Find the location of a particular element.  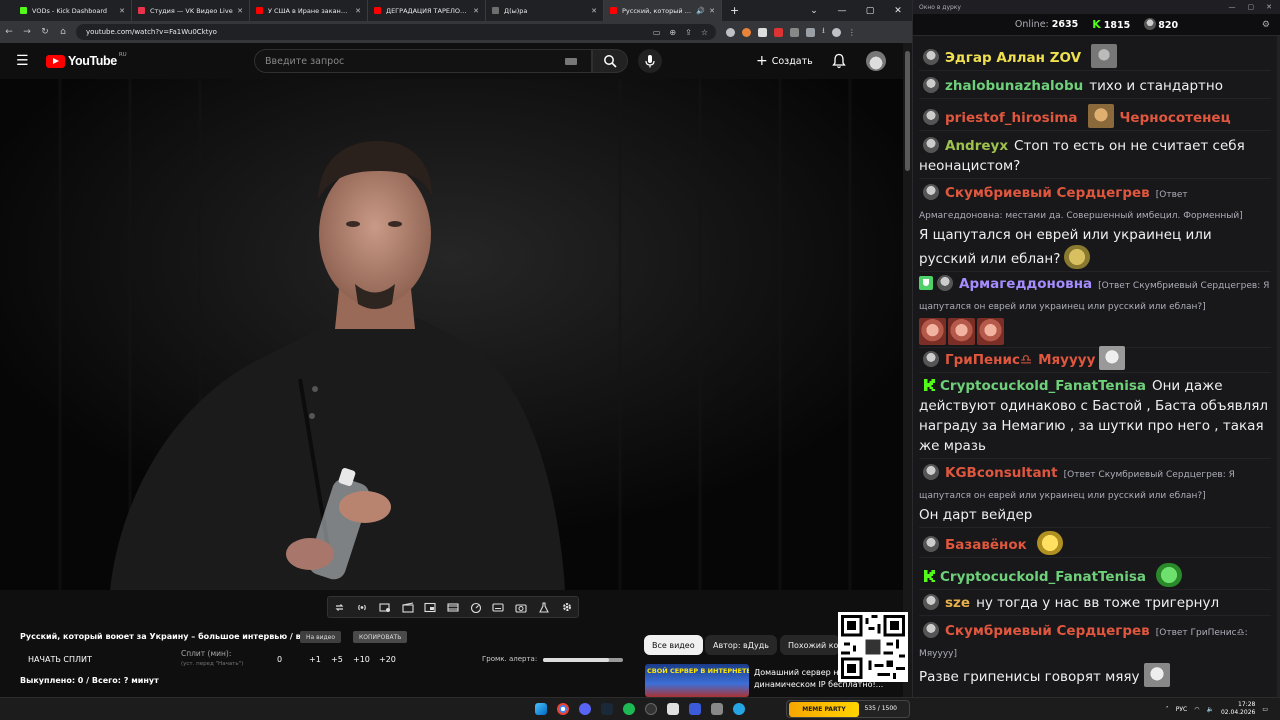

tab-youtube-degradation: ДЕГРАДАЦИЯ ТАРЕЛОЧНИЦ… ✕ is located at coordinates (427, 10).